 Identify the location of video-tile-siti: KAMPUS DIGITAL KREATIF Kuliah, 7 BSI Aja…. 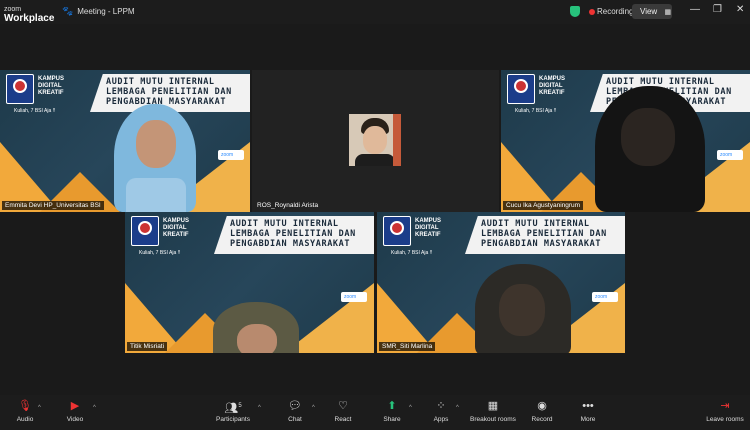
(501, 282).